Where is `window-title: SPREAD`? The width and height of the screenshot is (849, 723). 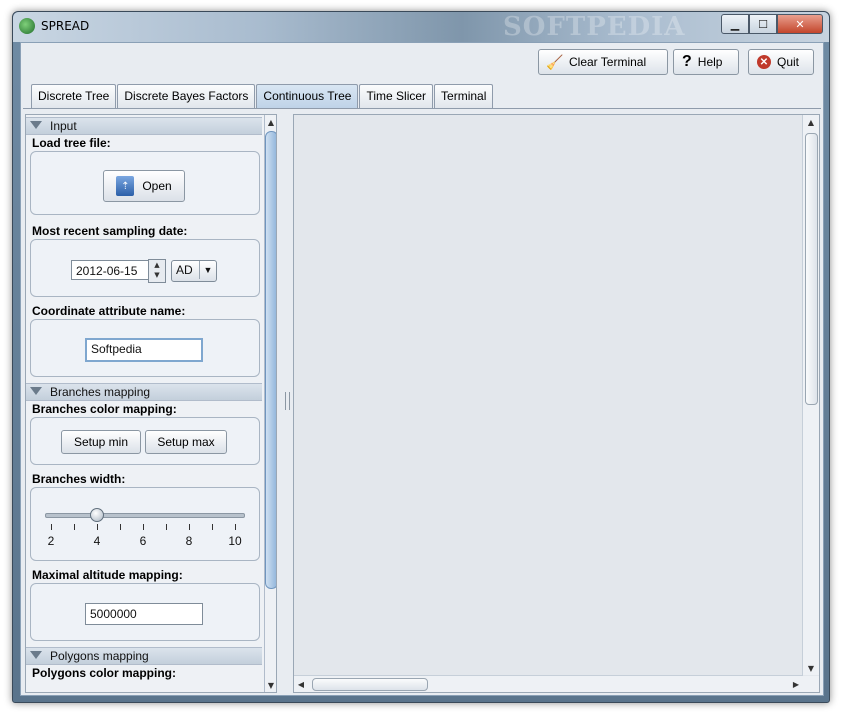 window-title: SPREAD is located at coordinates (65, 26).